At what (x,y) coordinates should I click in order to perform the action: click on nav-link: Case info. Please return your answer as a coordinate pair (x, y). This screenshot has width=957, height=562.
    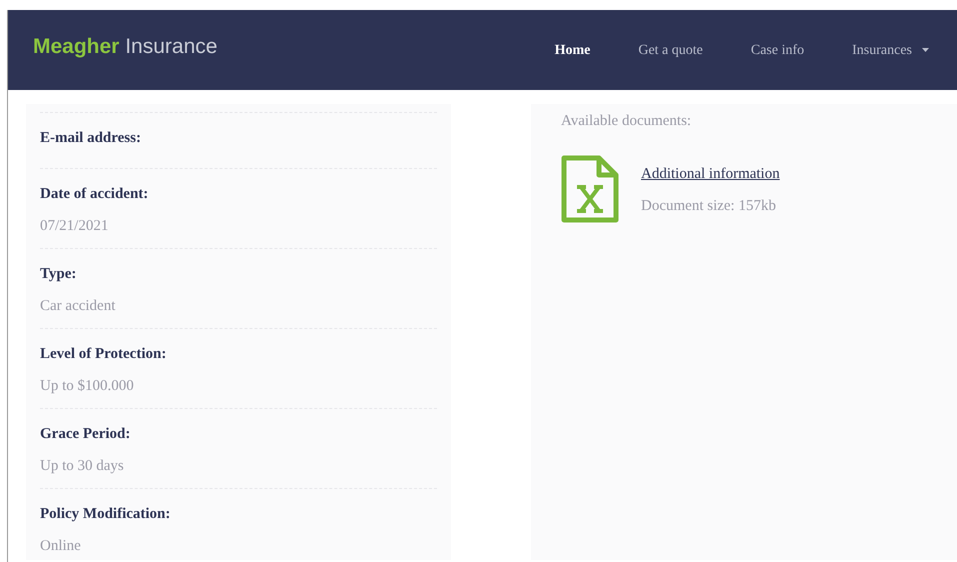
    Looking at the image, I should click on (777, 50).